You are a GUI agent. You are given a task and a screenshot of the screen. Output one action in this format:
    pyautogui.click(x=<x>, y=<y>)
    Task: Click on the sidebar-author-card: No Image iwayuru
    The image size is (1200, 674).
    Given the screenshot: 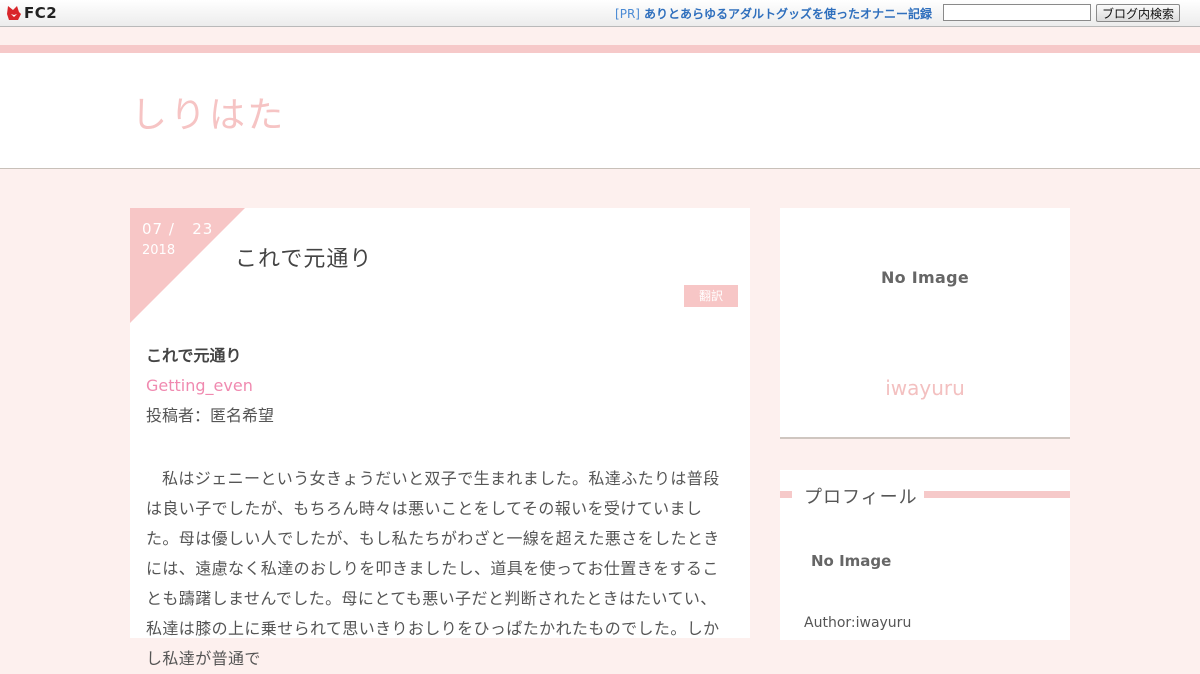 What is the action you would take?
    pyautogui.click(x=925, y=323)
    